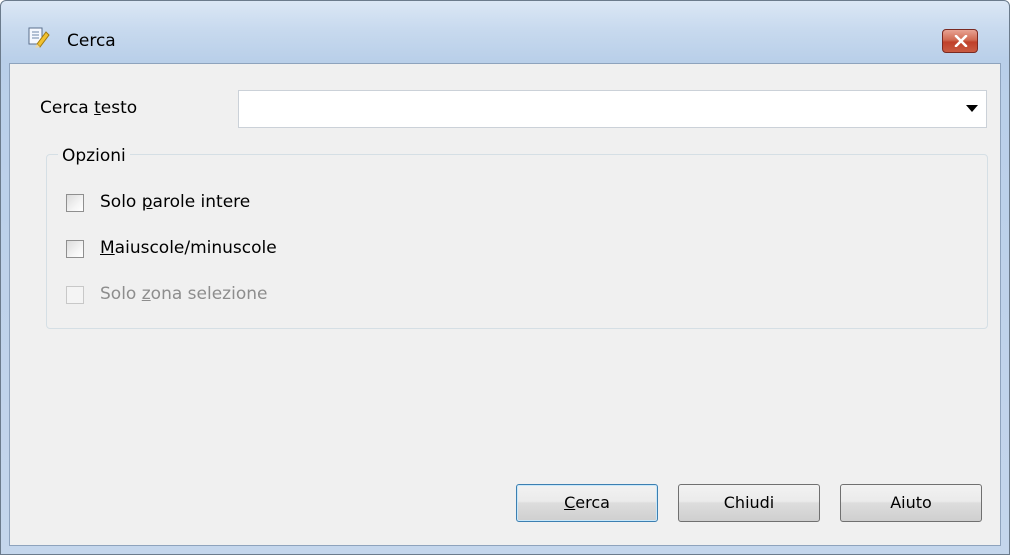 The height and width of the screenshot is (555, 1010). What do you see at coordinates (972, 108) in the screenshot?
I see `chevron-down-icon` at bounding box center [972, 108].